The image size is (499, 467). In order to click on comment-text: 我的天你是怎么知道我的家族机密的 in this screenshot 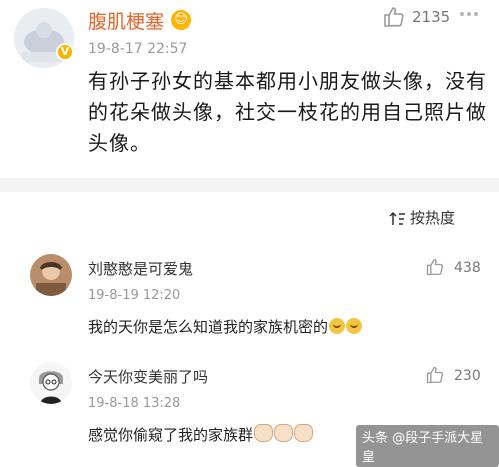, I will do `click(225, 326)`.